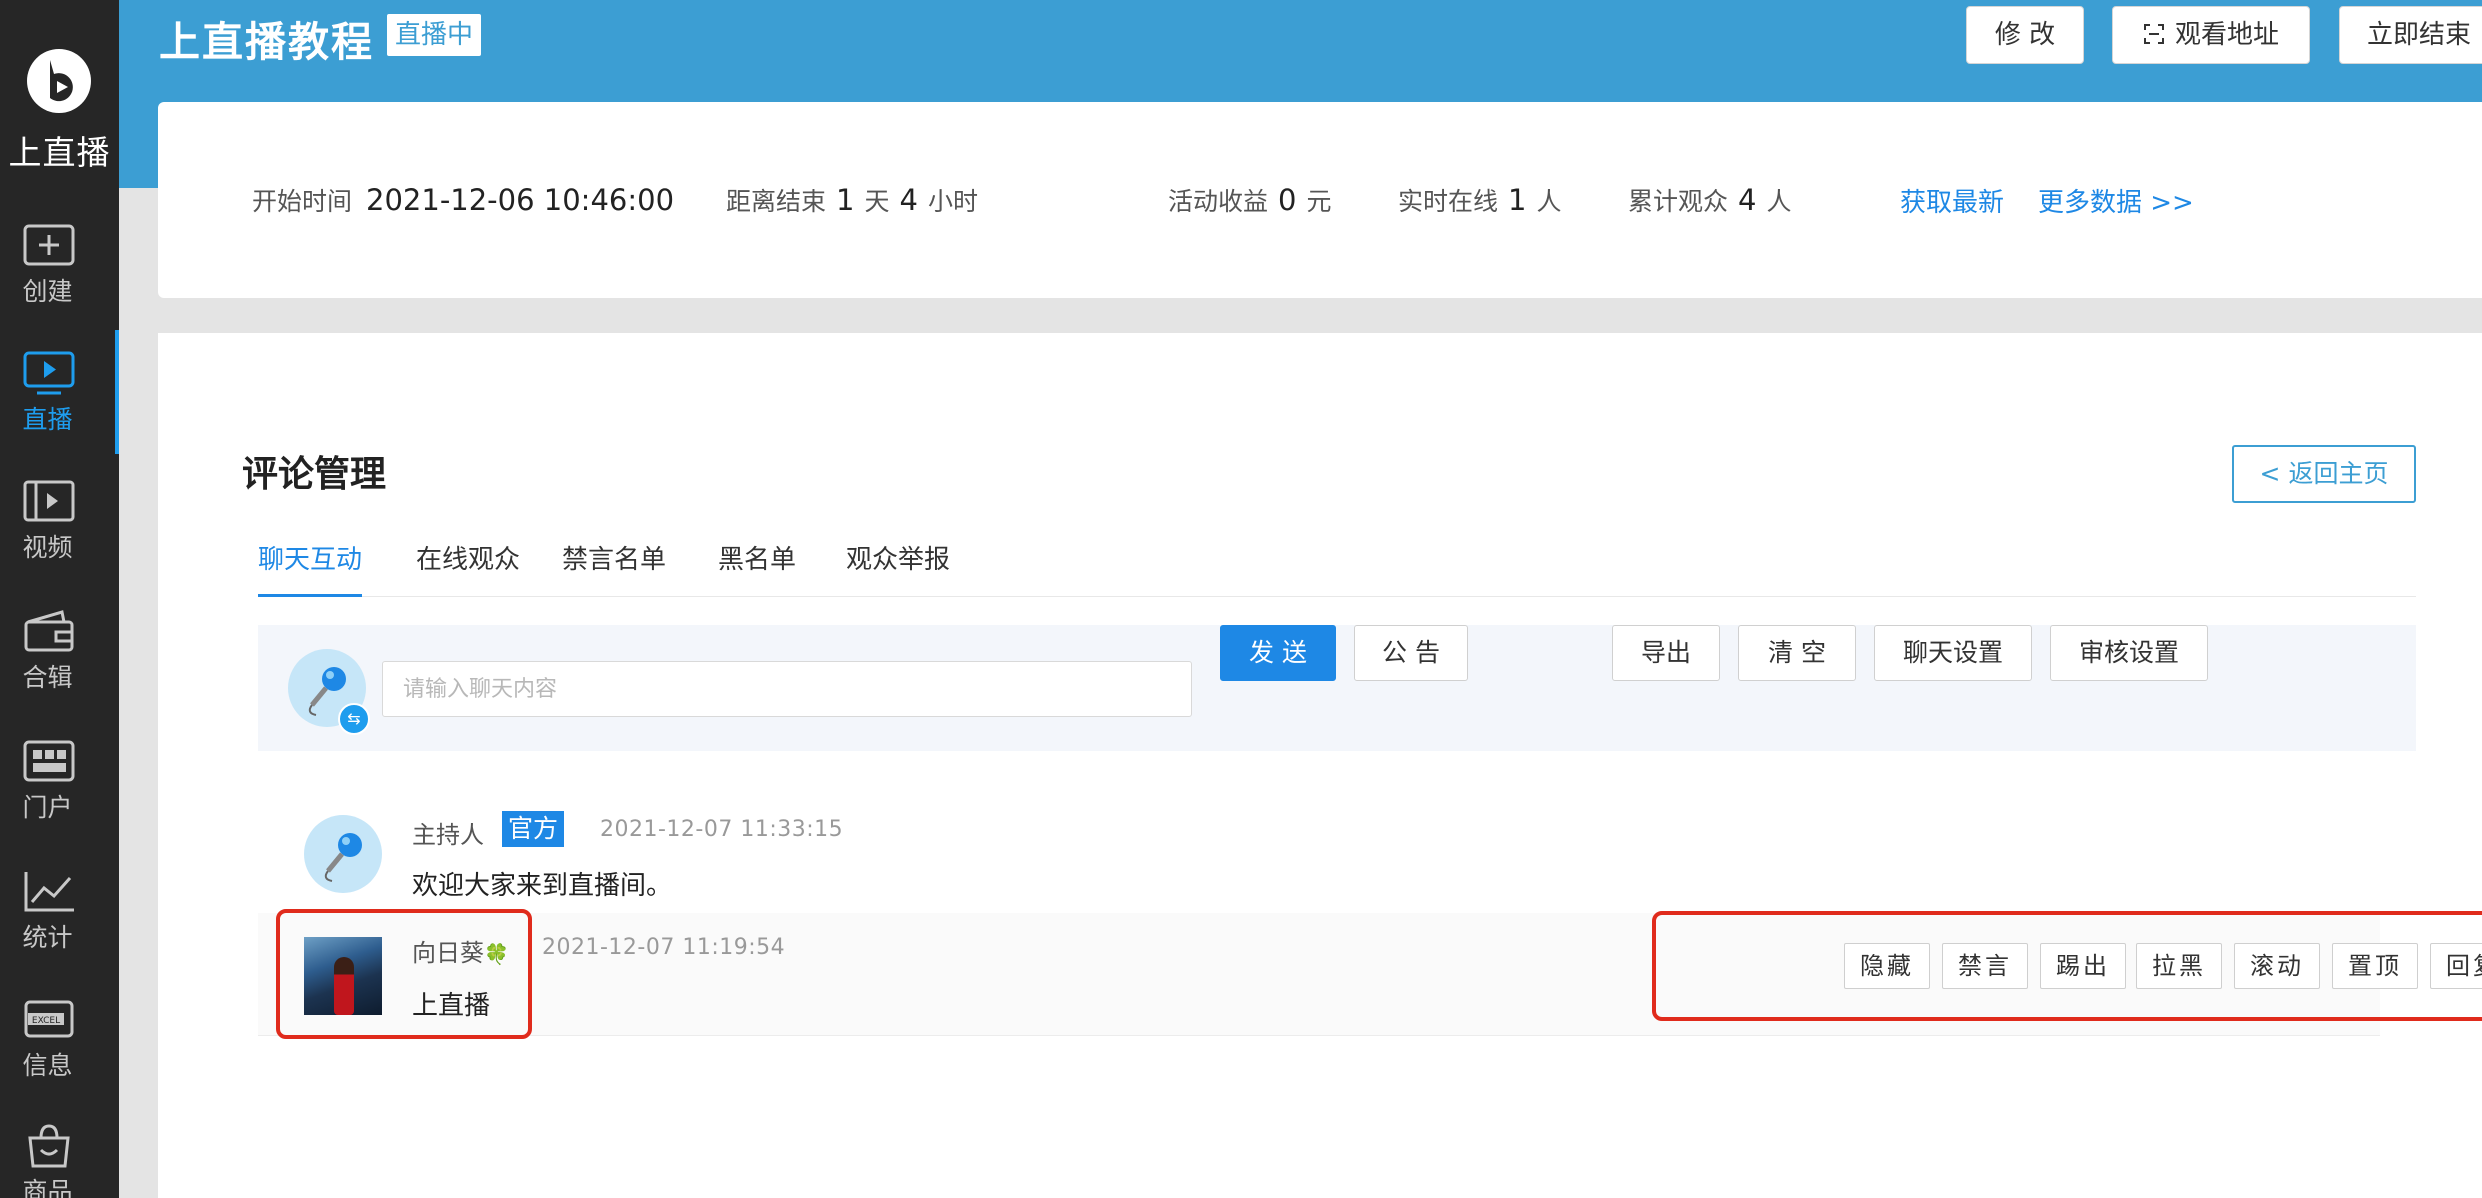  Describe the element at coordinates (1952, 200) in the screenshot. I see `refresh-link: 获取最新` at that location.